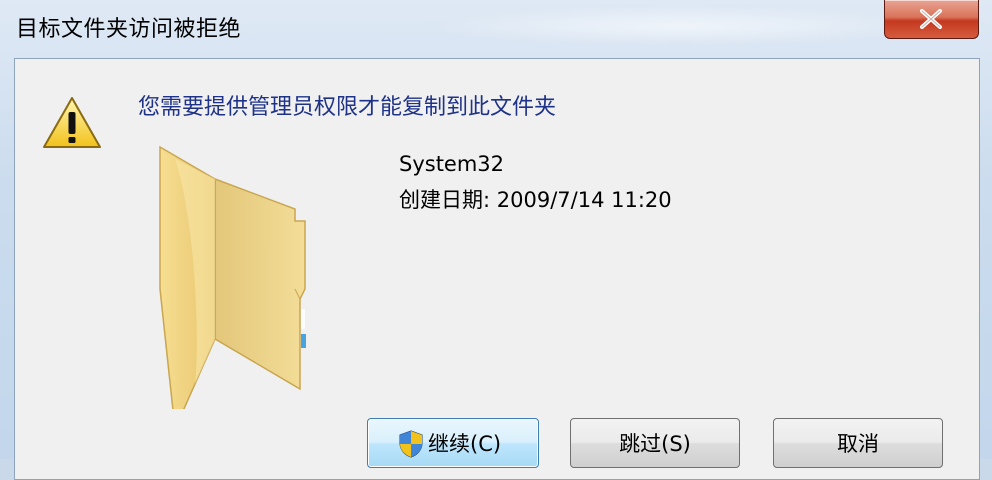 The height and width of the screenshot is (480, 992). Describe the element at coordinates (655, 443) in the screenshot. I see `skip-button: 跳过(S)` at that location.